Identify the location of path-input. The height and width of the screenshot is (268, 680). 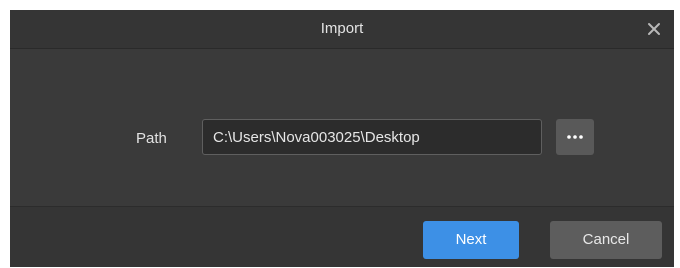
(372, 137).